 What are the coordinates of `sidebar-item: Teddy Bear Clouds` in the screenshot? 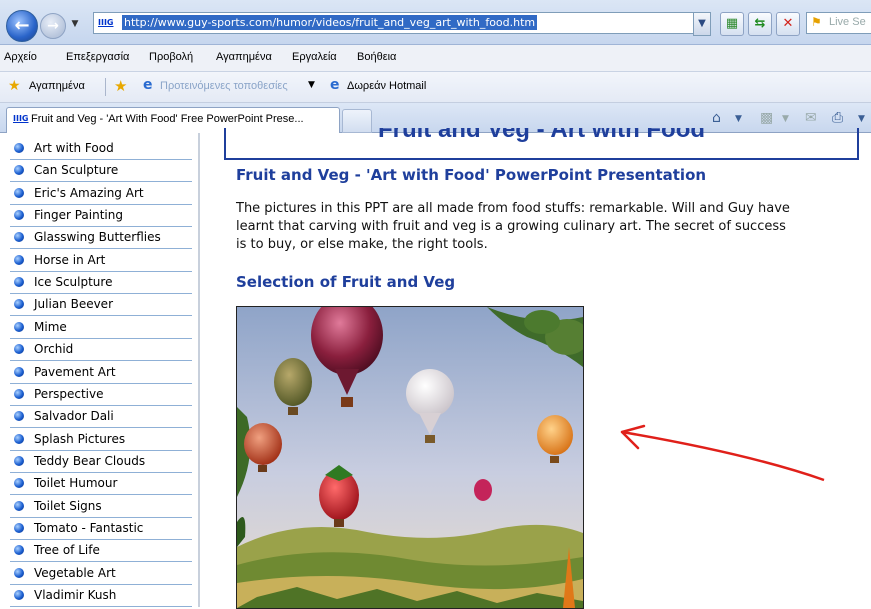 It's located at (101, 462).